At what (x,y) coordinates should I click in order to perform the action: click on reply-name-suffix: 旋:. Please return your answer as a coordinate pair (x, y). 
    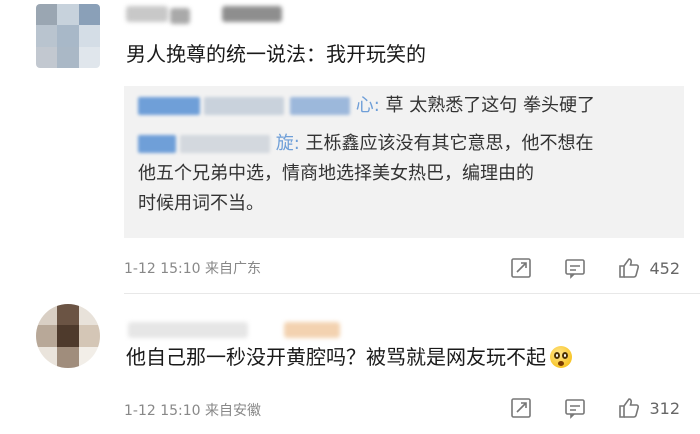
    Looking at the image, I should click on (287, 143).